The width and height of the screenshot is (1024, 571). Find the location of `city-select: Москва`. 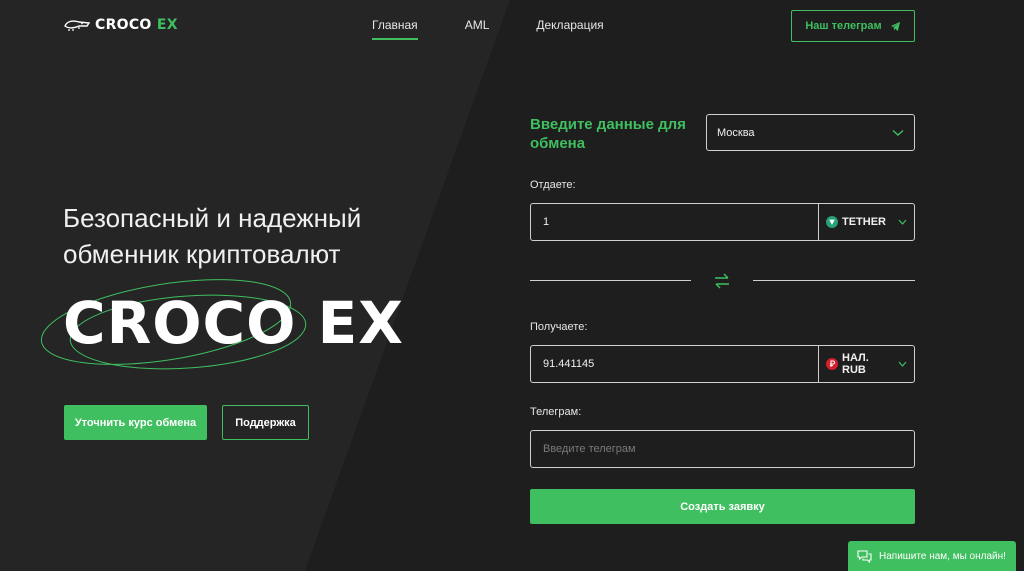

city-select: Москва is located at coordinates (810, 132).